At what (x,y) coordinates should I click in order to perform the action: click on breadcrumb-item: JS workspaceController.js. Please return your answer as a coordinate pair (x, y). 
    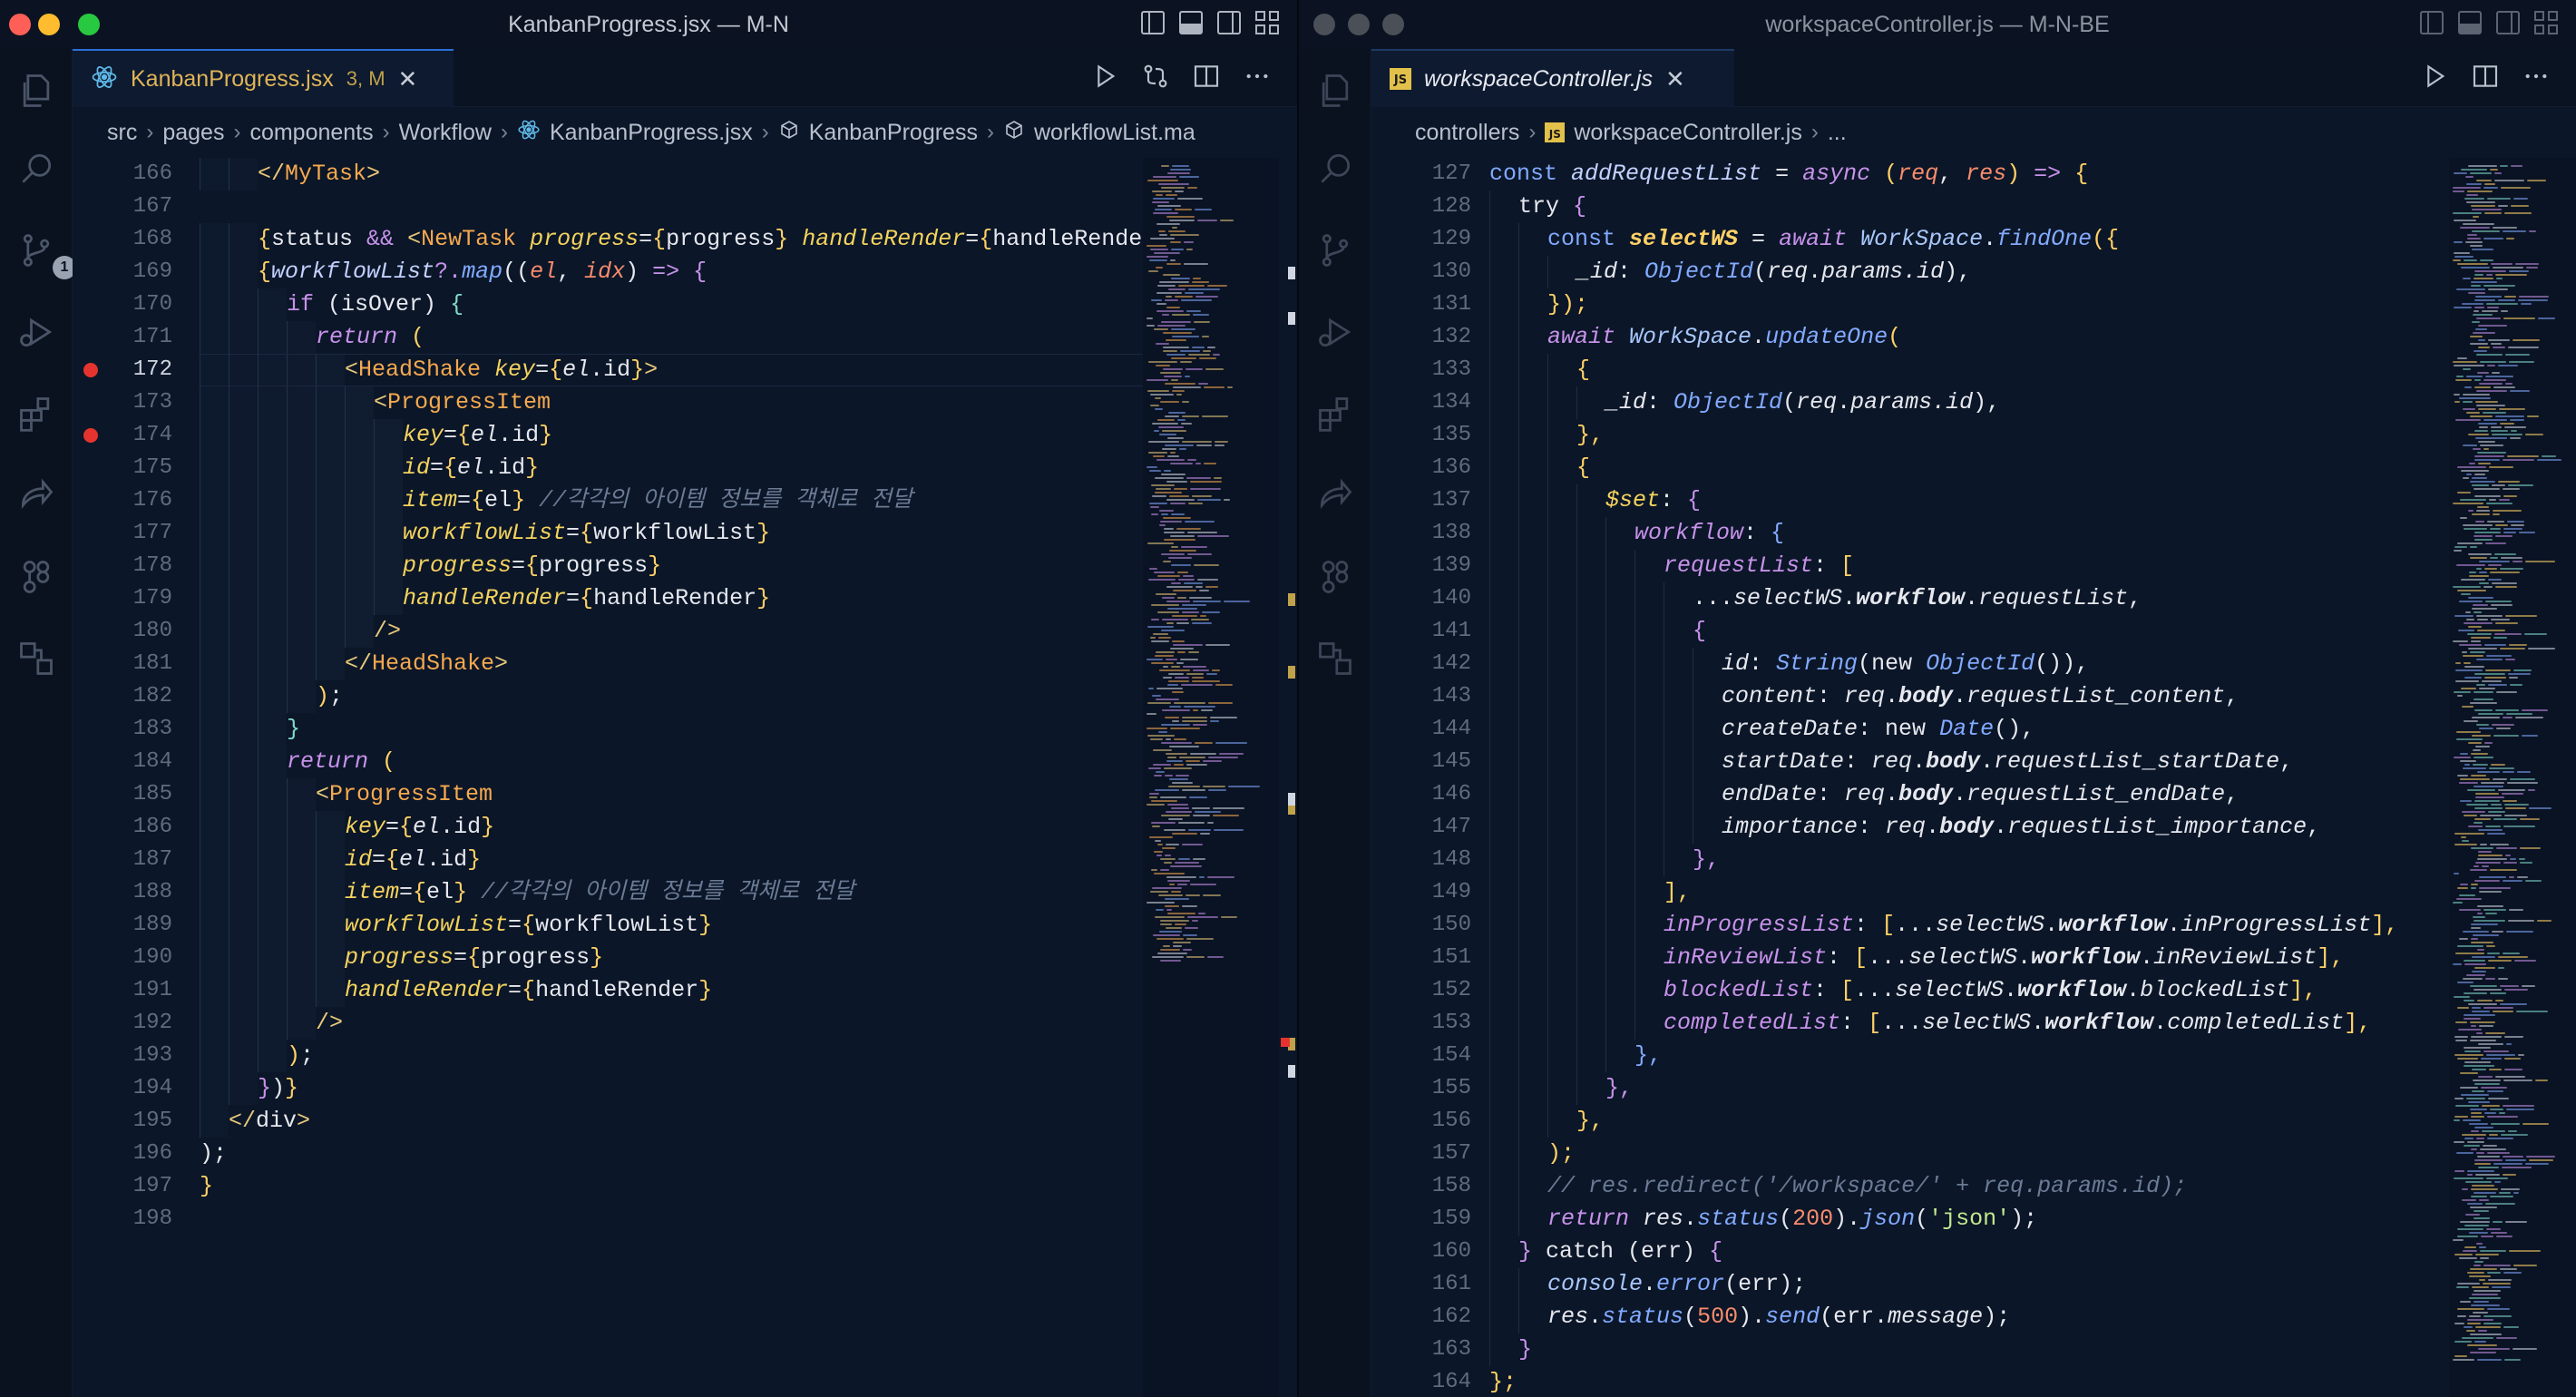
    Looking at the image, I should click on (1673, 133).